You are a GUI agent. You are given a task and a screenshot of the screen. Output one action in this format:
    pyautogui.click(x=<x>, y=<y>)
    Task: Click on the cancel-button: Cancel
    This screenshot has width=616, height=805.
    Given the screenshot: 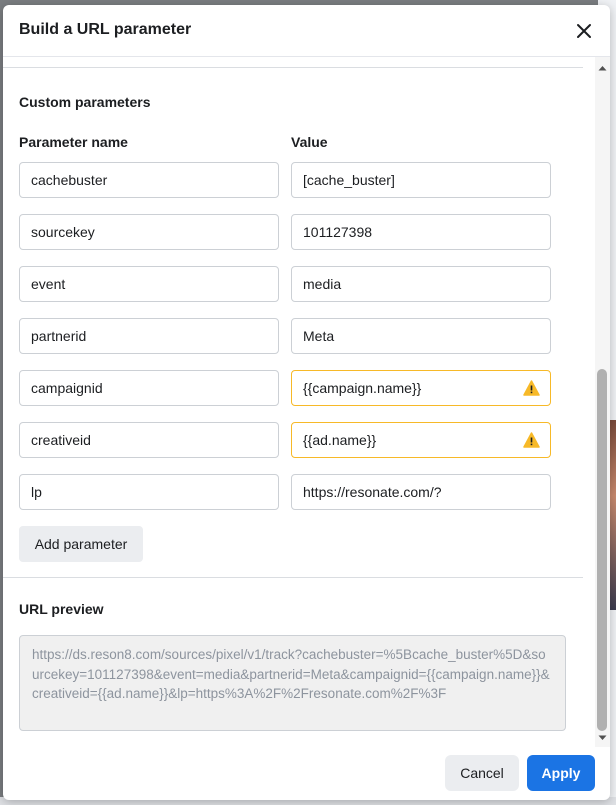 What is the action you would take?
    pyautogui.click(x=482, y=773)
    